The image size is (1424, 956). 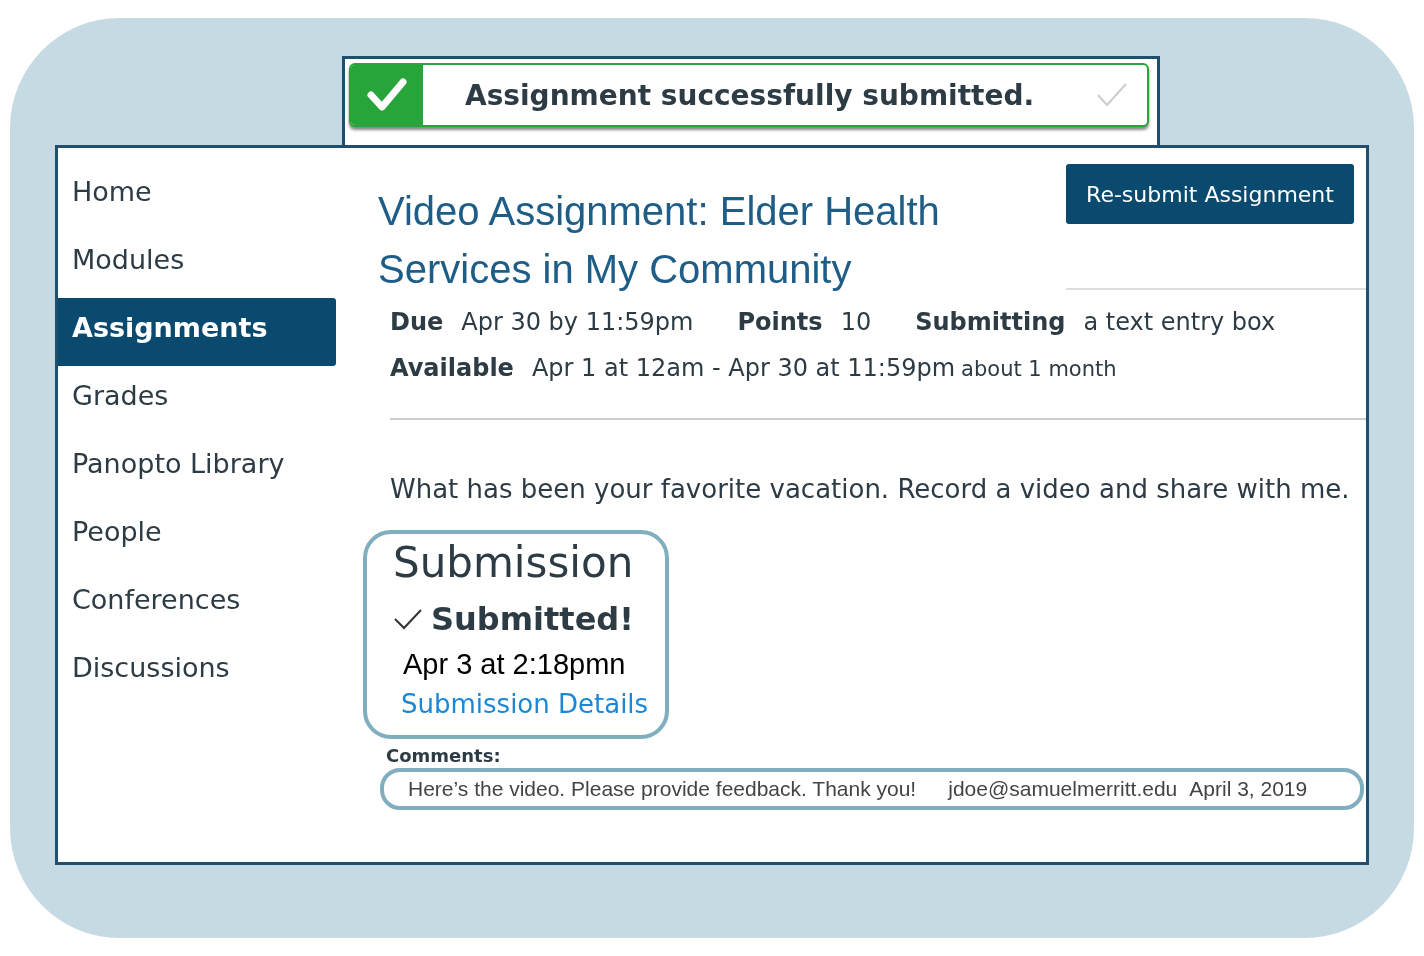 I want to click on nav-item: Conferences, so click(x=197, y=604).